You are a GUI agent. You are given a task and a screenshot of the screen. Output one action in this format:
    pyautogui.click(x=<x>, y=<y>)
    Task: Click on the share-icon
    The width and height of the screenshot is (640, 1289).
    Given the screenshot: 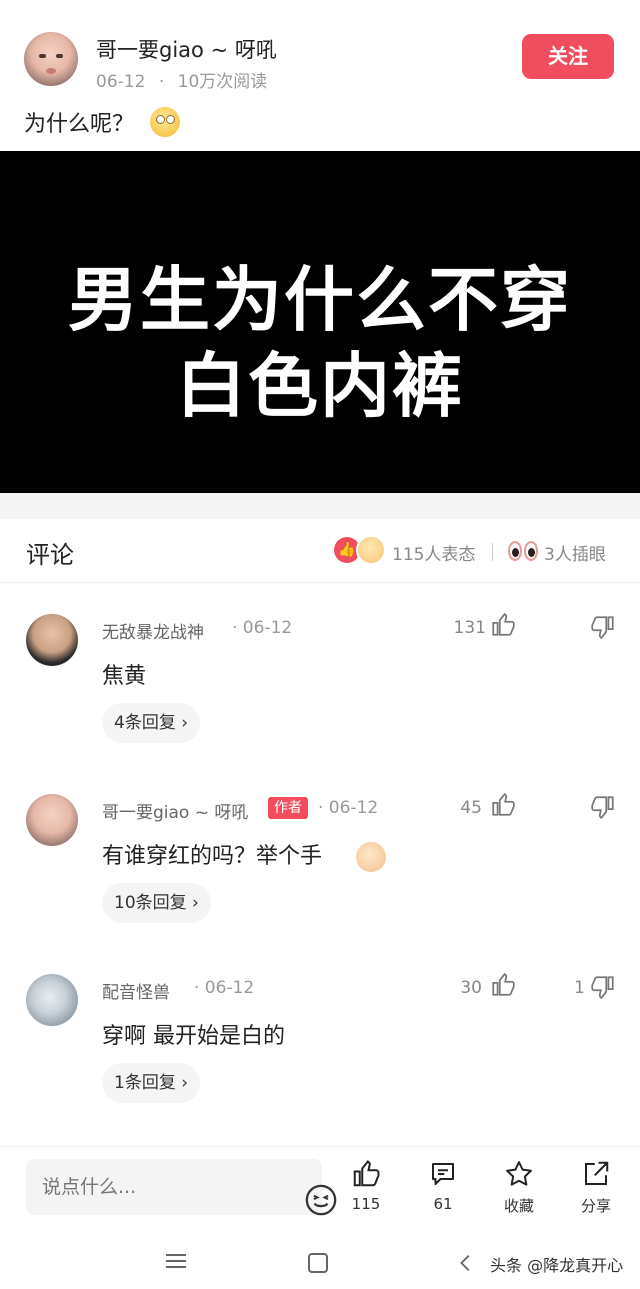 What is the action you would take?
    pyautogui.click(x=597, y=1173)
    